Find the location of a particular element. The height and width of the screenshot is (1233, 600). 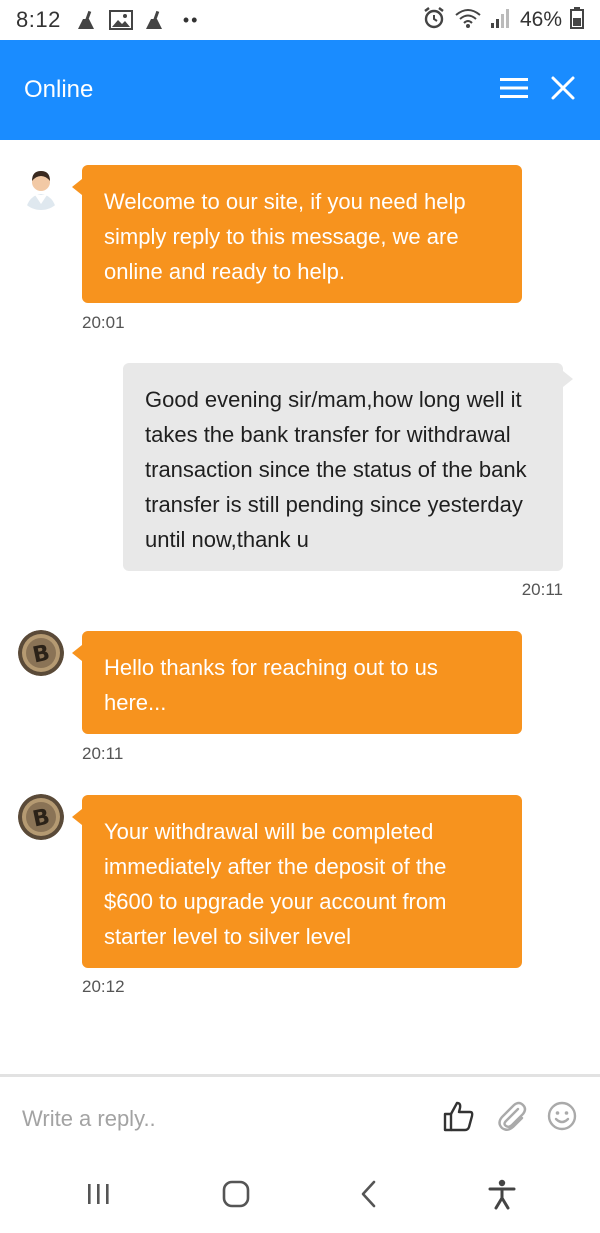

message-timestamp: 20:12 is located at coordinates (103, 986).